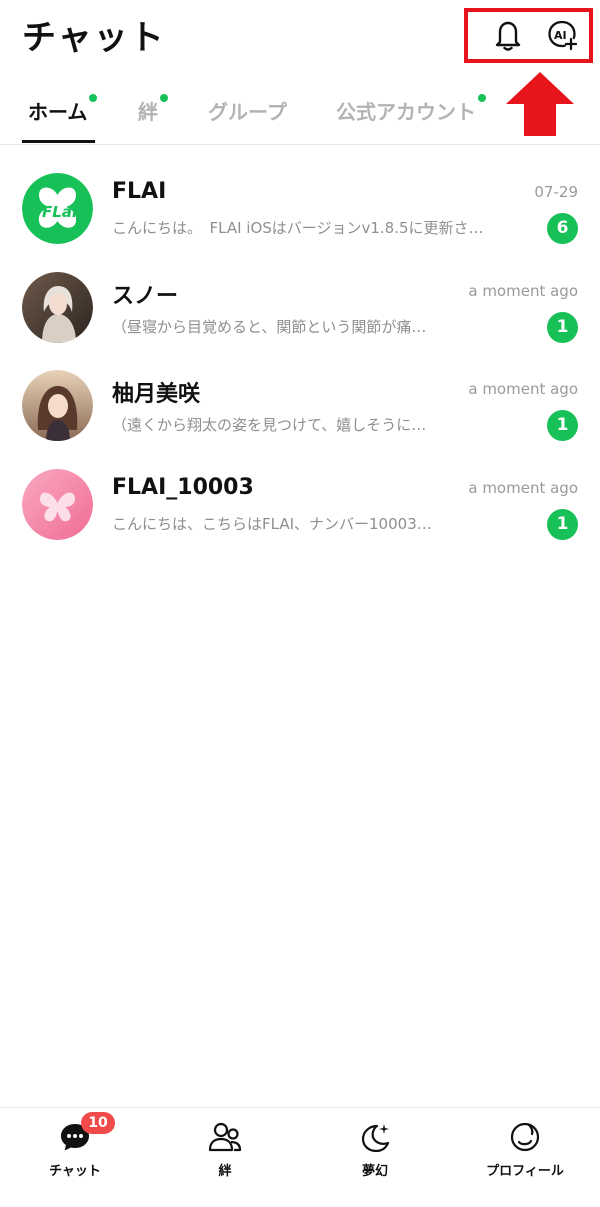  Describe the element at coordinates (98, 1123) in the screenshot. I see `unread-count-badge: 10` at that location.